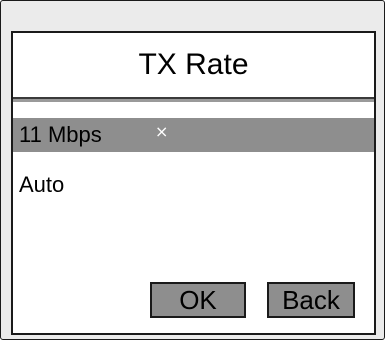 This screenshot has height=340, width=385. What do you see at coordinates (198, 300) in the screenshot?
I see `ok-button: OK` at bounding box center [198, 300].